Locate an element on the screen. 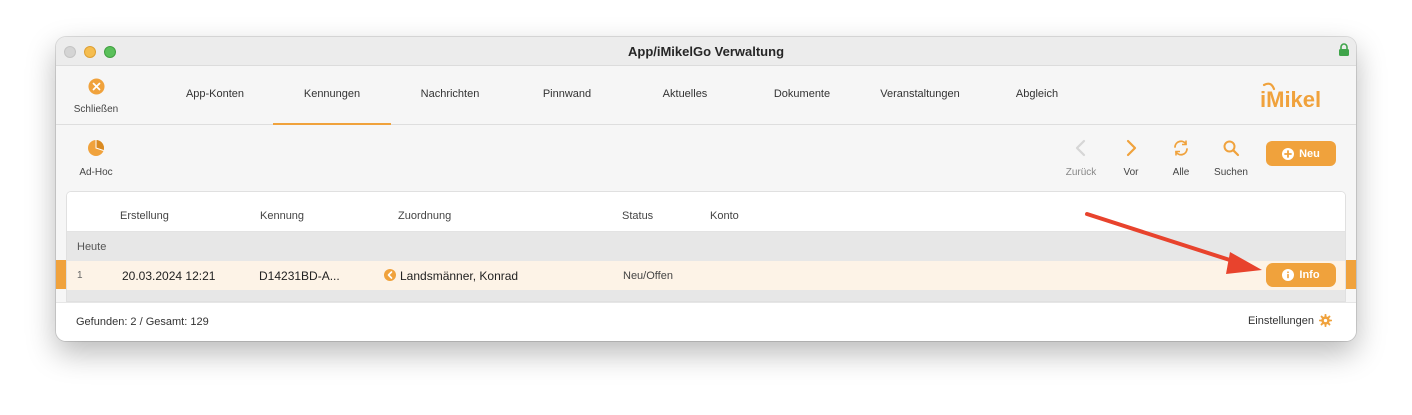 The height and width of the screenshot is (415, 1412). column-header-zuordnung: Zuordnung is located at coordinates (424, 216).